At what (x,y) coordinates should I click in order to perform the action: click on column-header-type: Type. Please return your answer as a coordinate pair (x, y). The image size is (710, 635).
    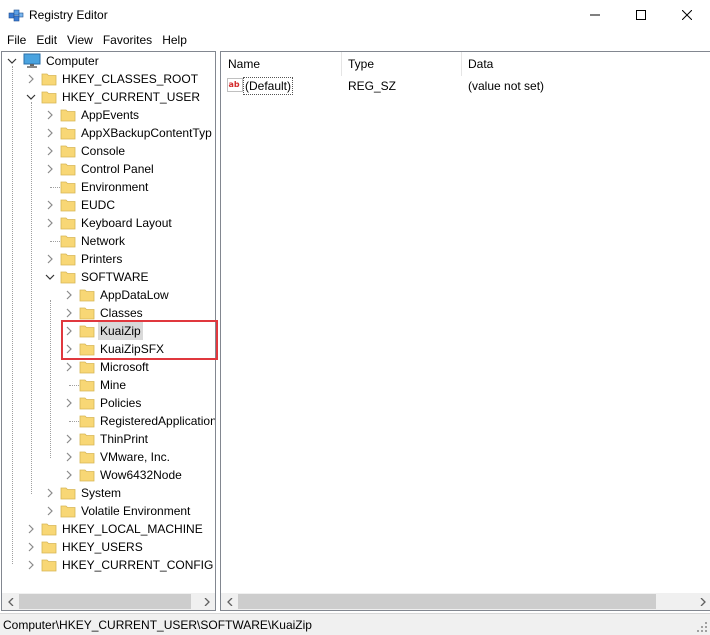
    Looking at the image, I should click on (401, 64).